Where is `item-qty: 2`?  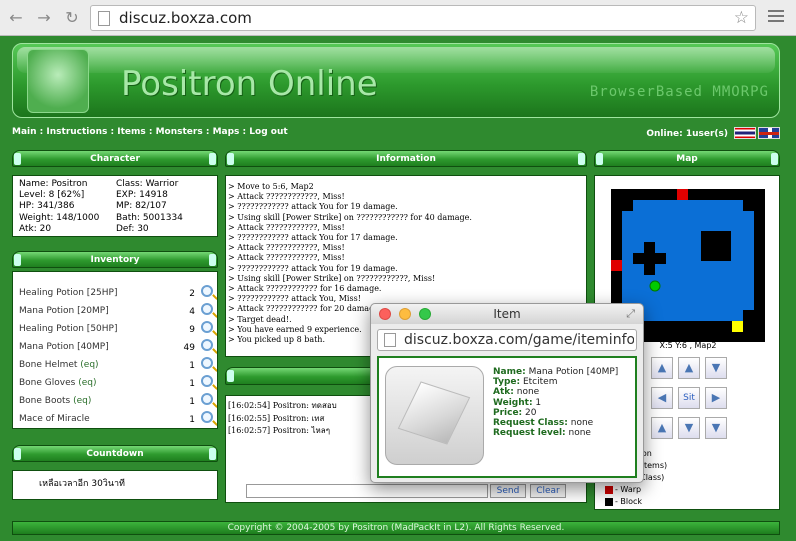 item-qty: 2 is located at coordinates (192, 294).